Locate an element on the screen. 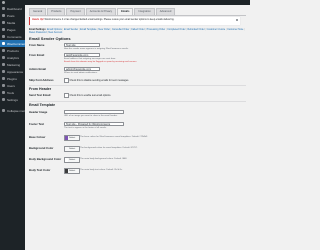 Image resolution: width=320 pixels, height=250 pixels. from-name-label: From Name is located at coordinates (37, 45).